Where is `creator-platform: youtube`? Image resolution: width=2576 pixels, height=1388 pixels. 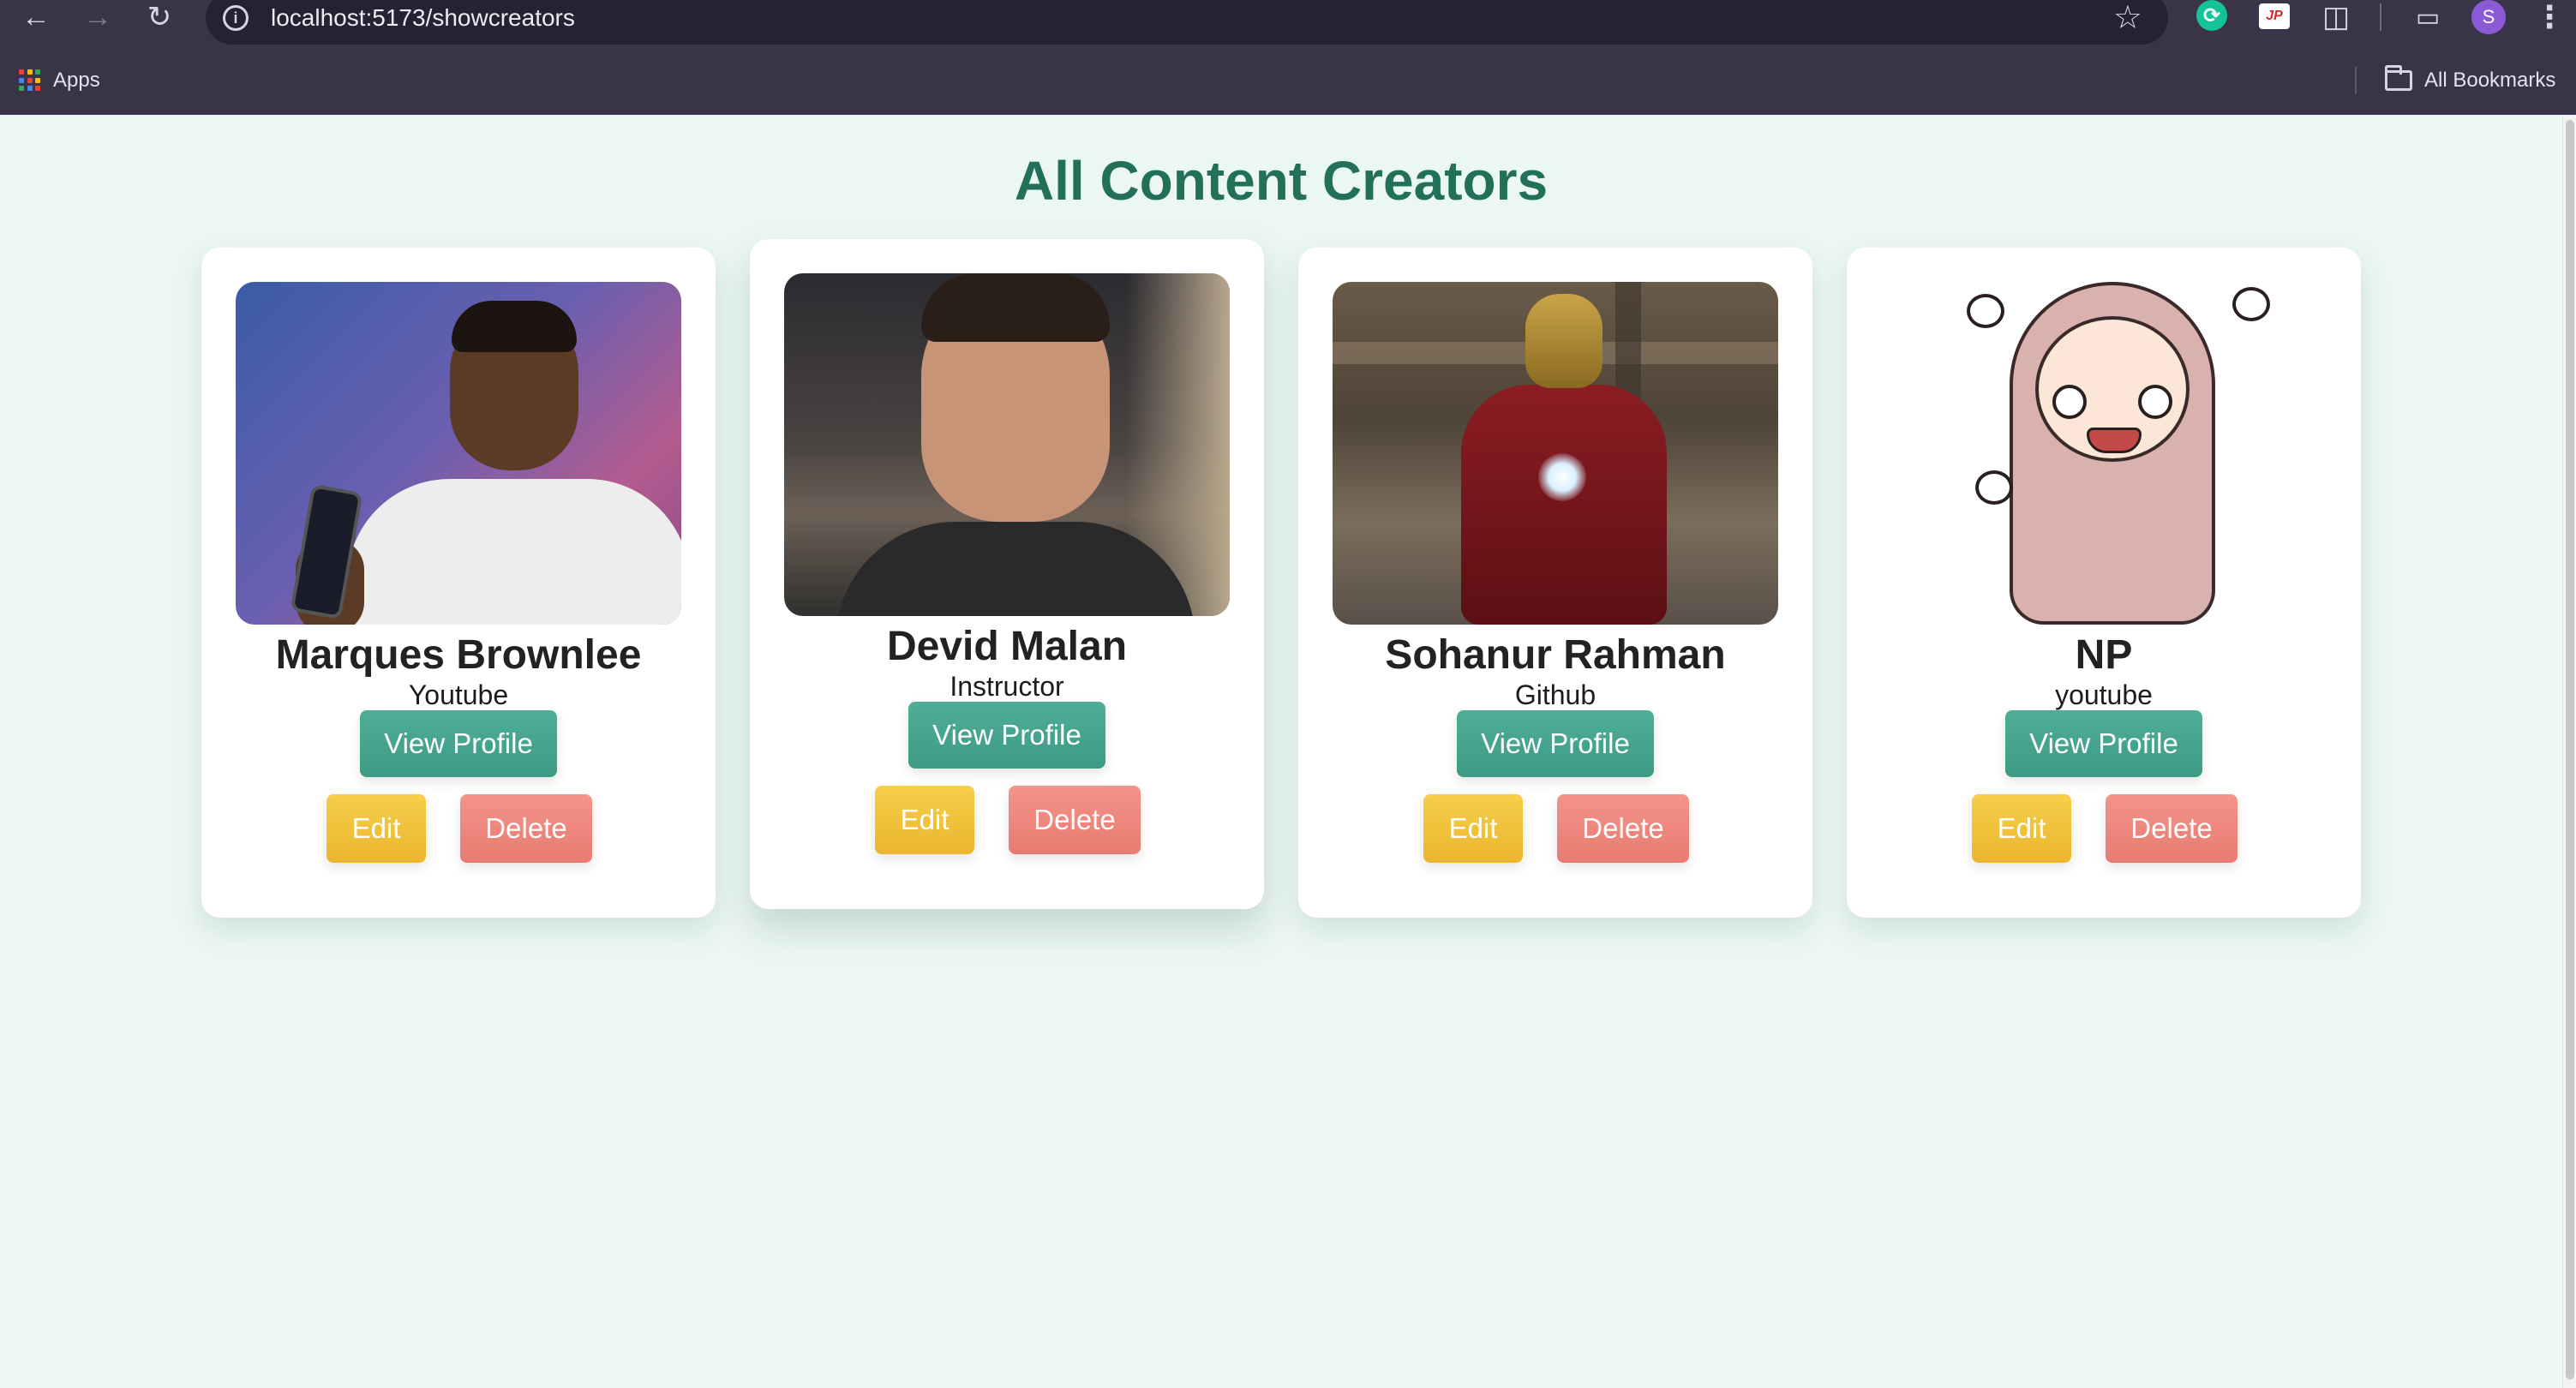
creator-platform: youtube is located at coordinates (2104, 694).